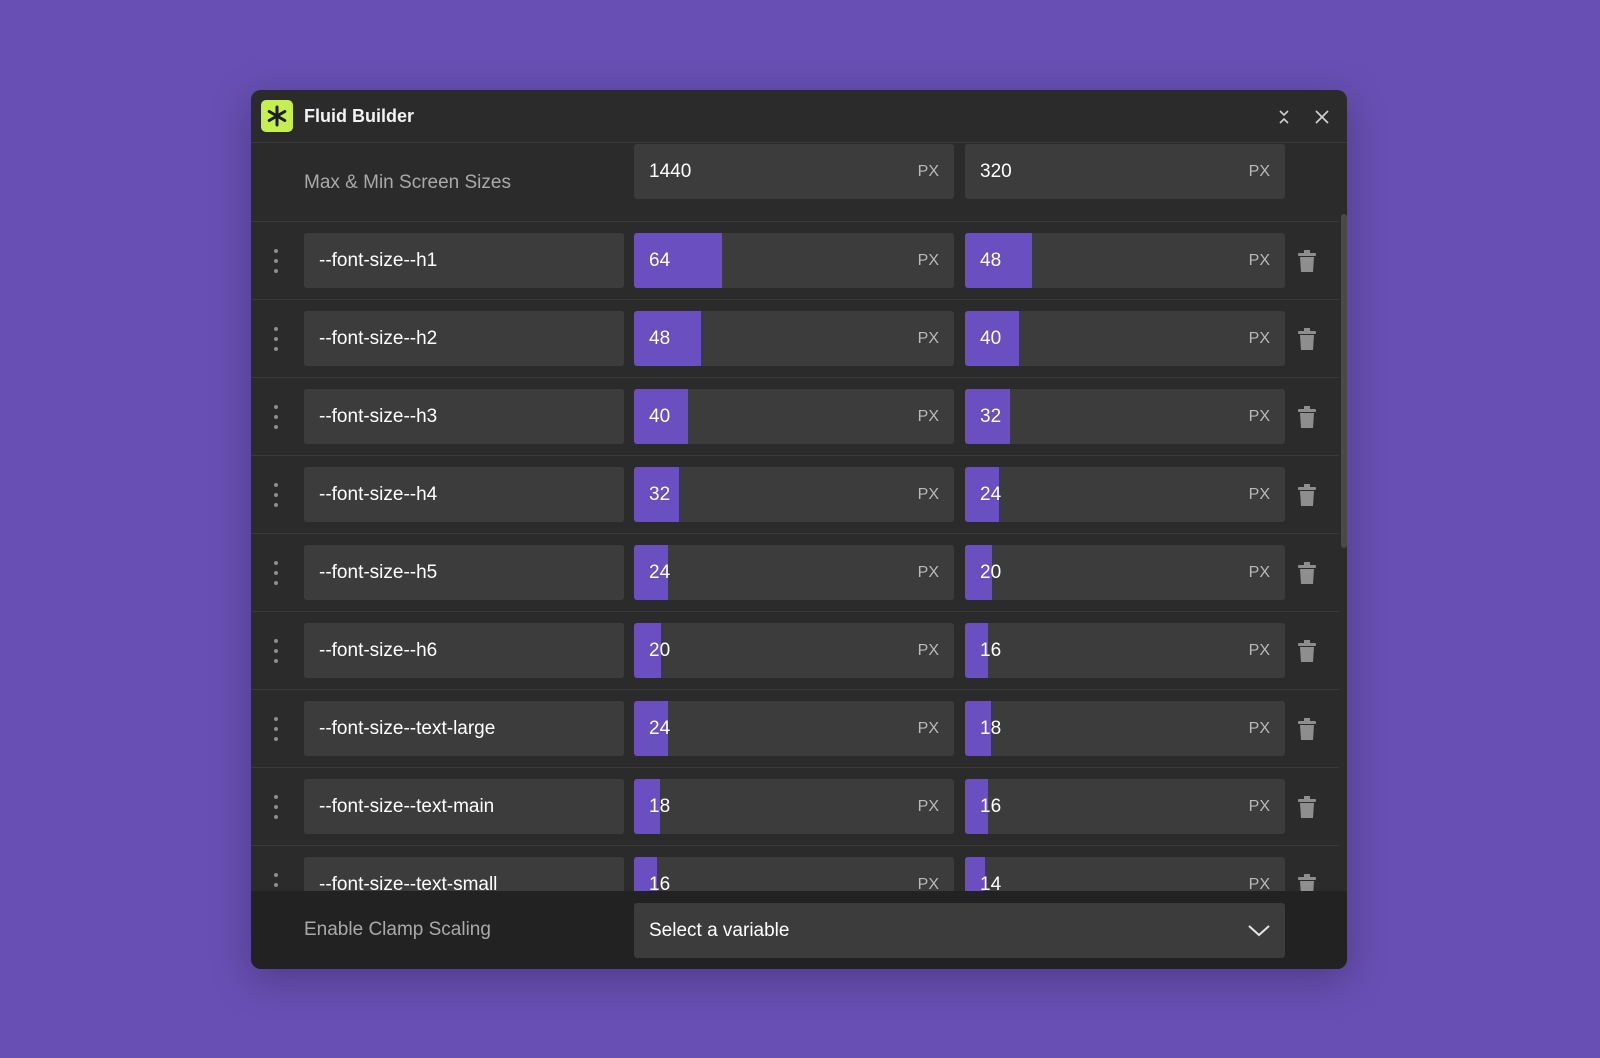  Describe the element at coordinates (991, 338) in the screenshot. I see `min-size-value: 40` at that location.